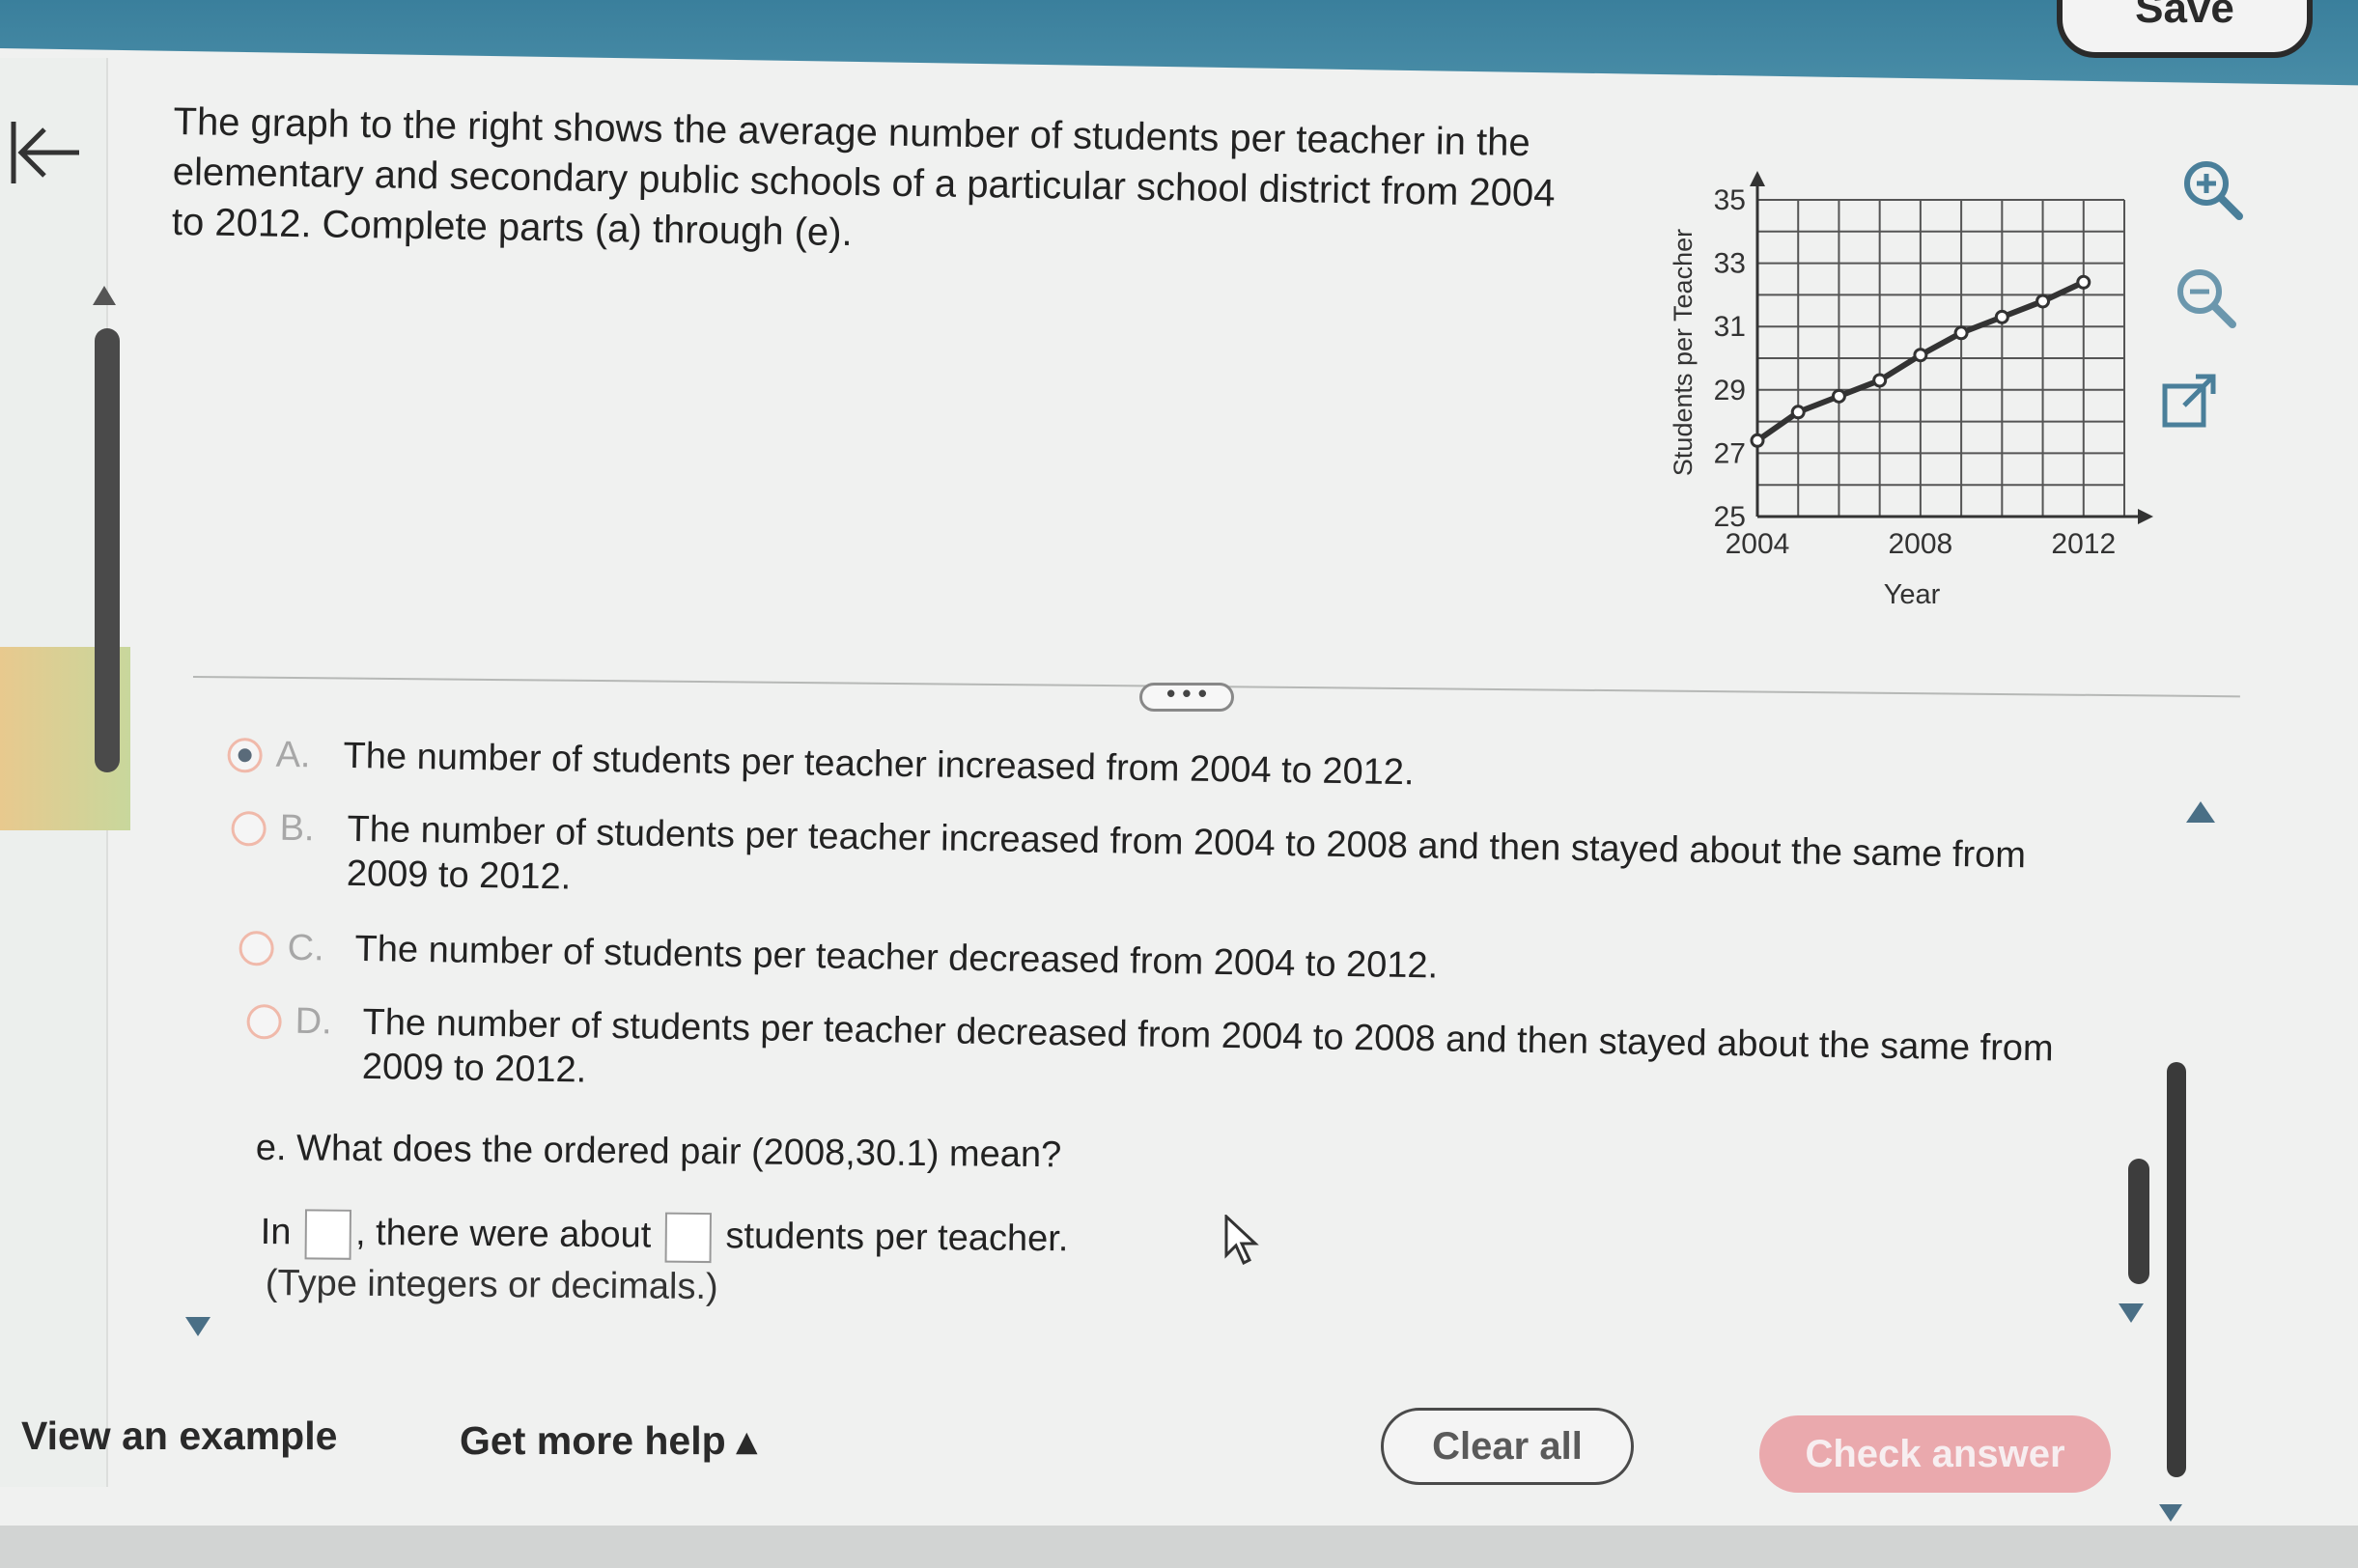  Describe the element at coordinates (2146, 517) in the screenshot. I see `chart-x-axis-arrow` at that location.